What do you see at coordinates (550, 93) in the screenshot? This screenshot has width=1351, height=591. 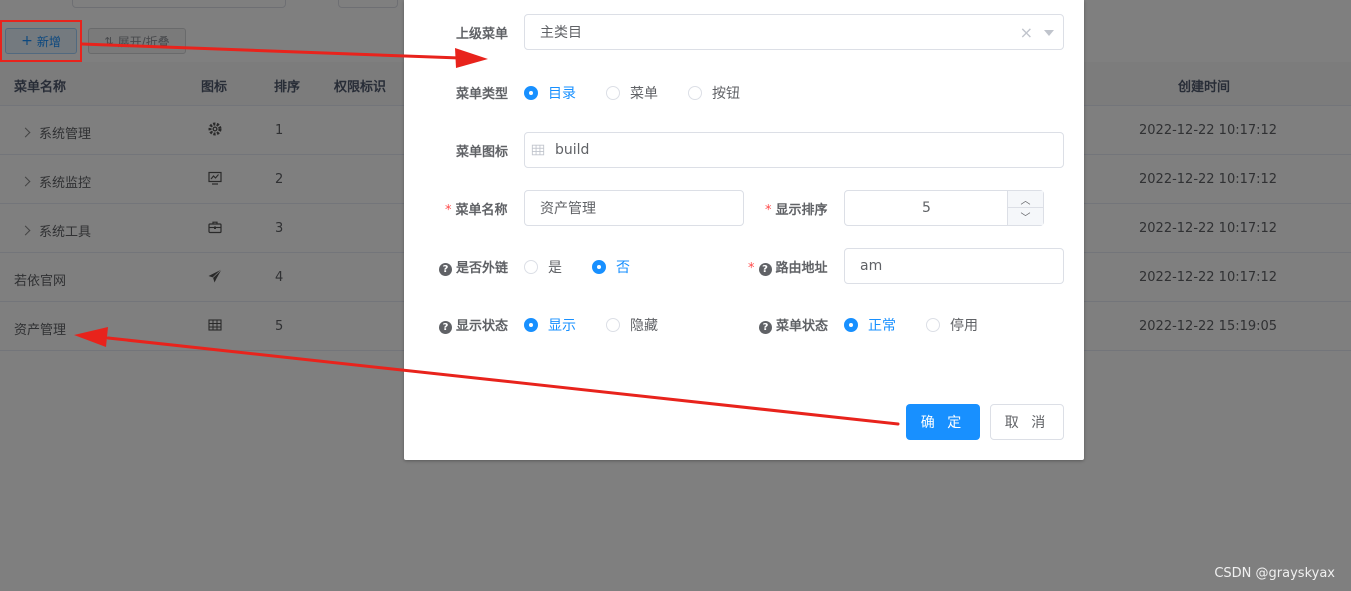 I see `type-radio-directory: 目录` at bounding box center [550, 93].